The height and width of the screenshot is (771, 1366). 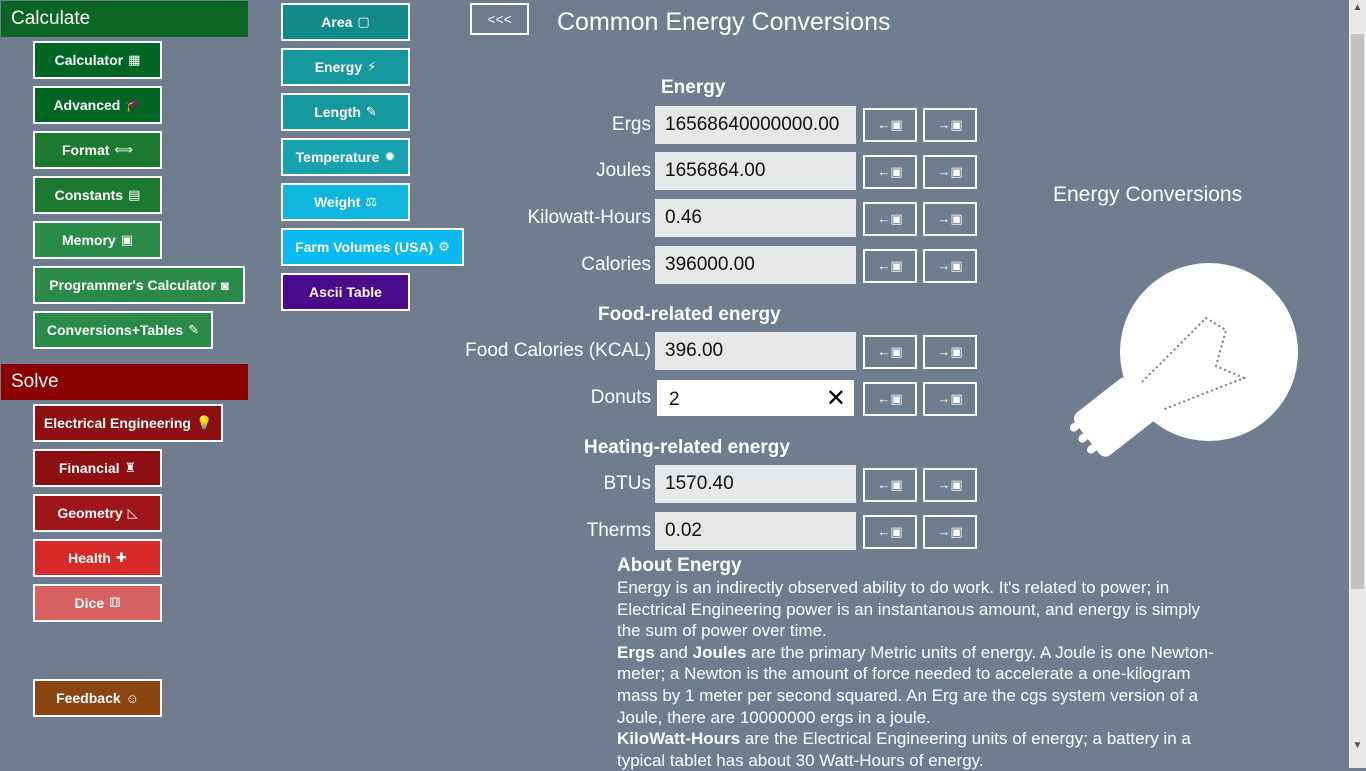 What do you see at coordinates (950, 172) in the screenshot?
I see `joules-copy-to-button: →▣` at bounding box center [950, 172].